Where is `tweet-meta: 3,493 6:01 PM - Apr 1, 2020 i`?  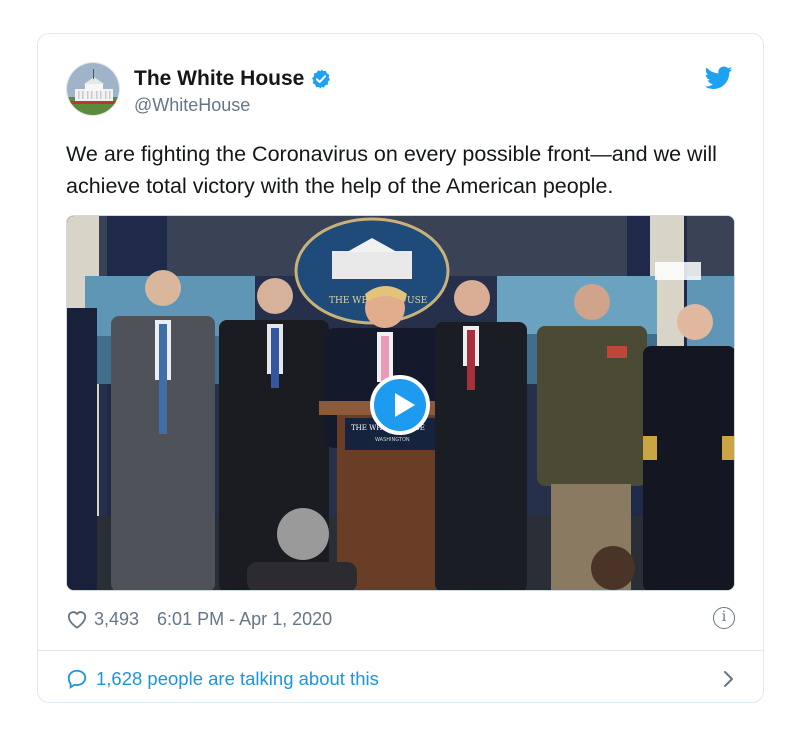 tweet-meta: 3,493 6:01 PM - Apr 1, 2020 i is located at coordinates (400, 619).